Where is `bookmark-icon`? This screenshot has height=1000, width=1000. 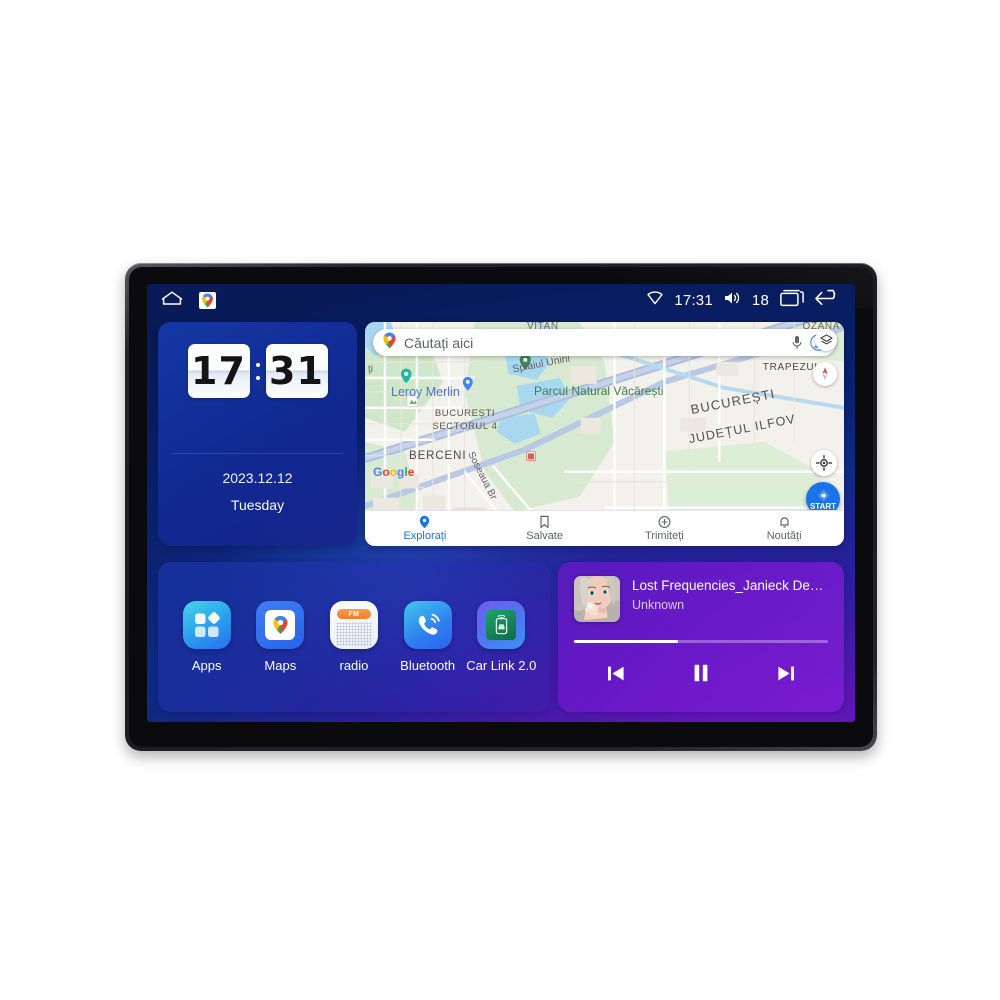 bookmark-icon is located at coordinates (544, 521).